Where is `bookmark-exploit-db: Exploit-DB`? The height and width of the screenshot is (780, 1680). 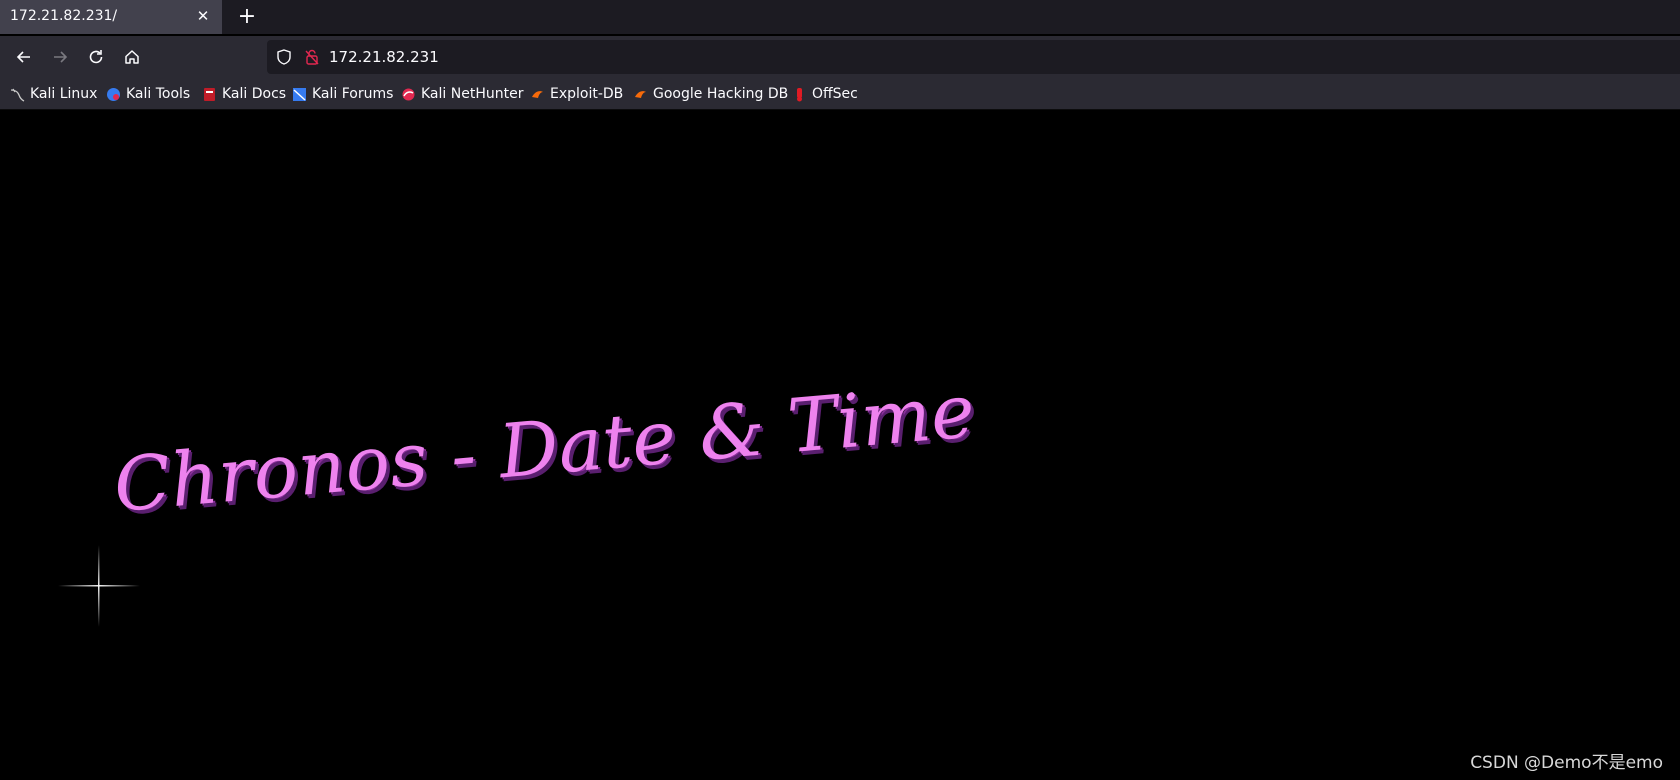
bookmark-exploit-db: Exploit-DB is located at coordinates (576, 94).